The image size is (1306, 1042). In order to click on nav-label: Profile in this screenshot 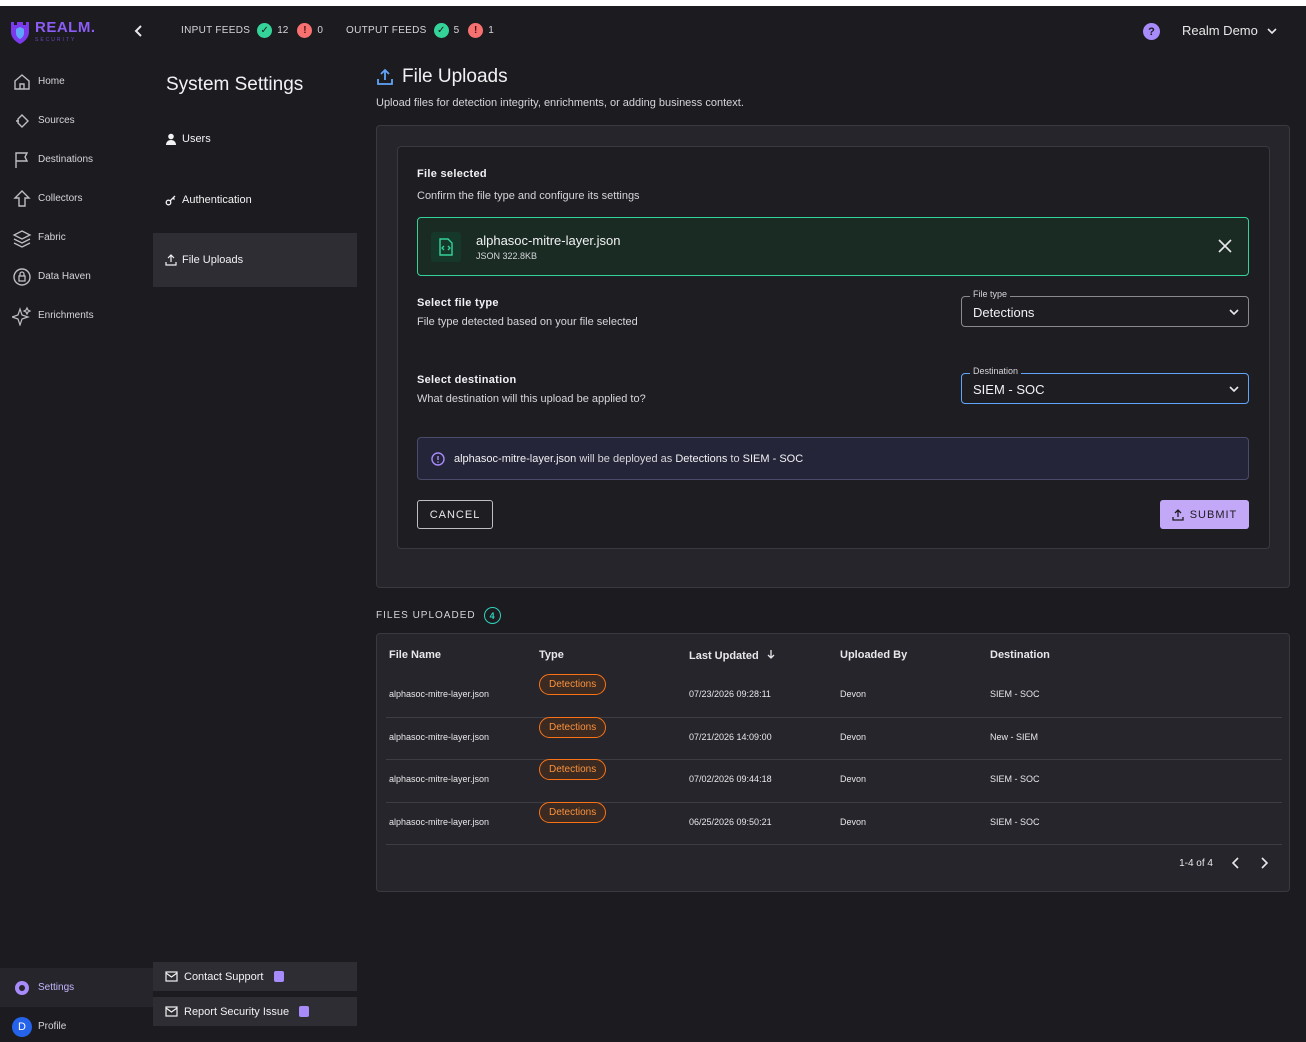, I will do `click(52, 1026)`.